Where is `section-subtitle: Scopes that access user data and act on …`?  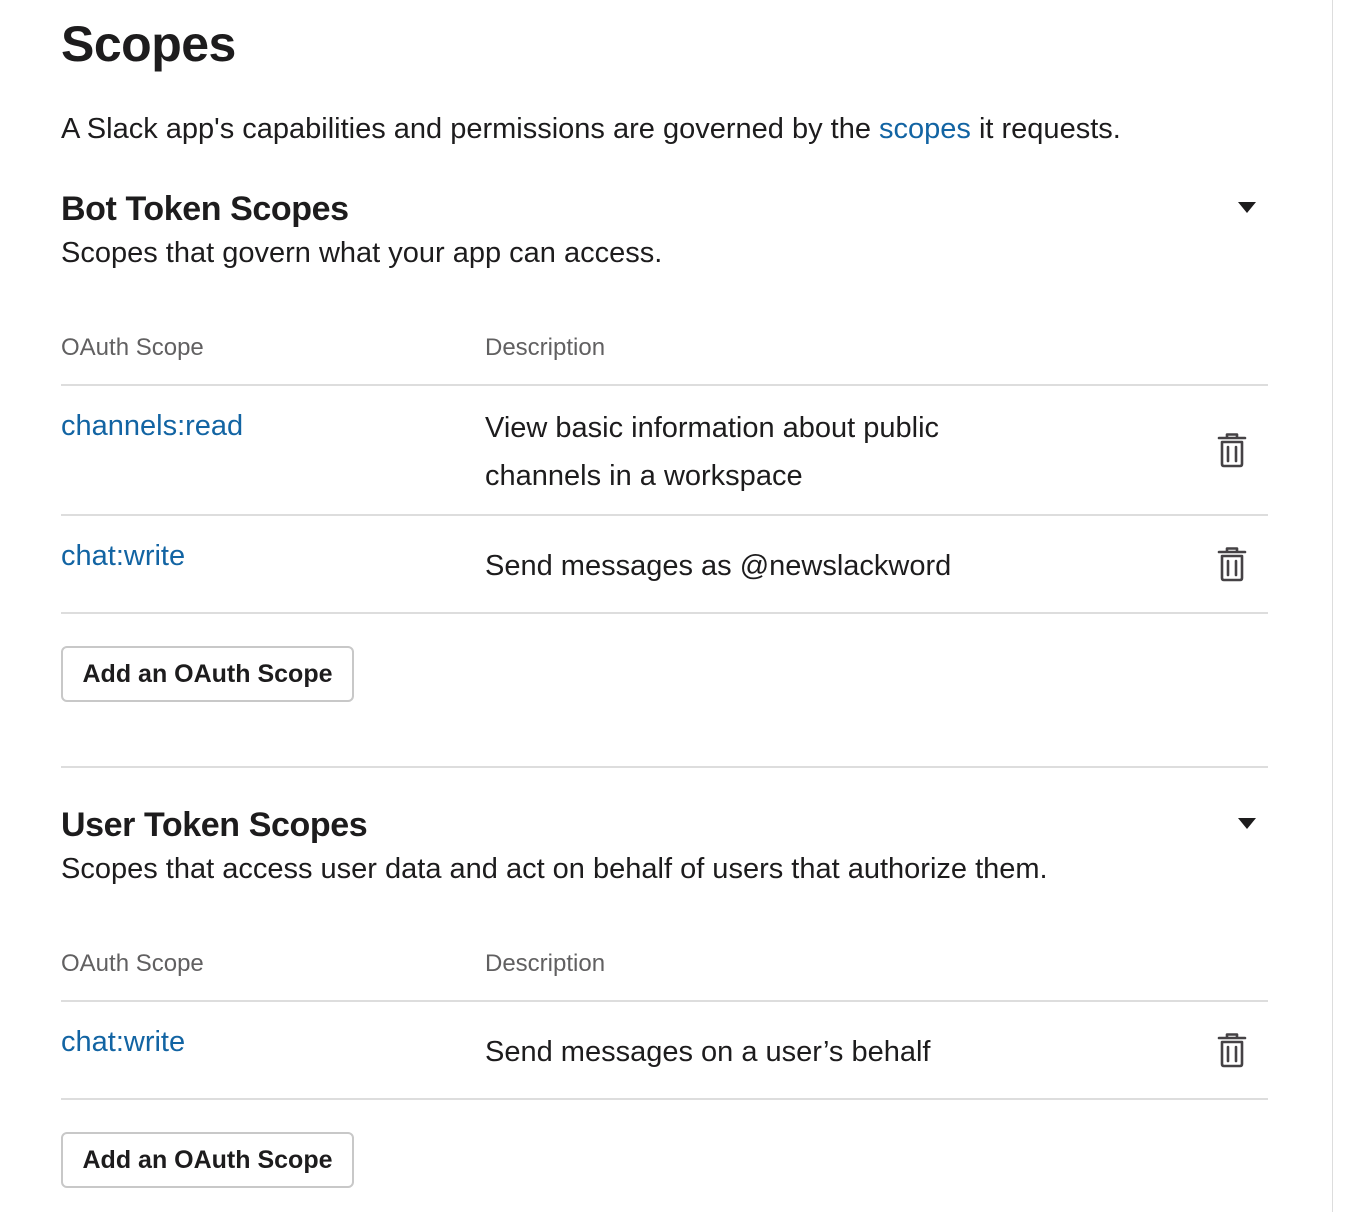
section-subtitle: Scopes that access user data and act on … is located at coordinates (554, 869).